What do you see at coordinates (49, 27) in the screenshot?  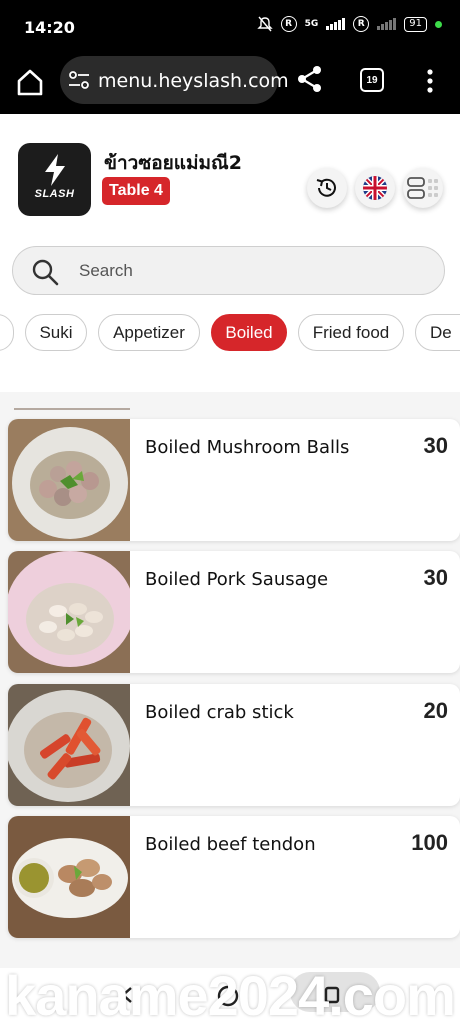 I see `status-time: 14:20` at bounding box center [49, 27].